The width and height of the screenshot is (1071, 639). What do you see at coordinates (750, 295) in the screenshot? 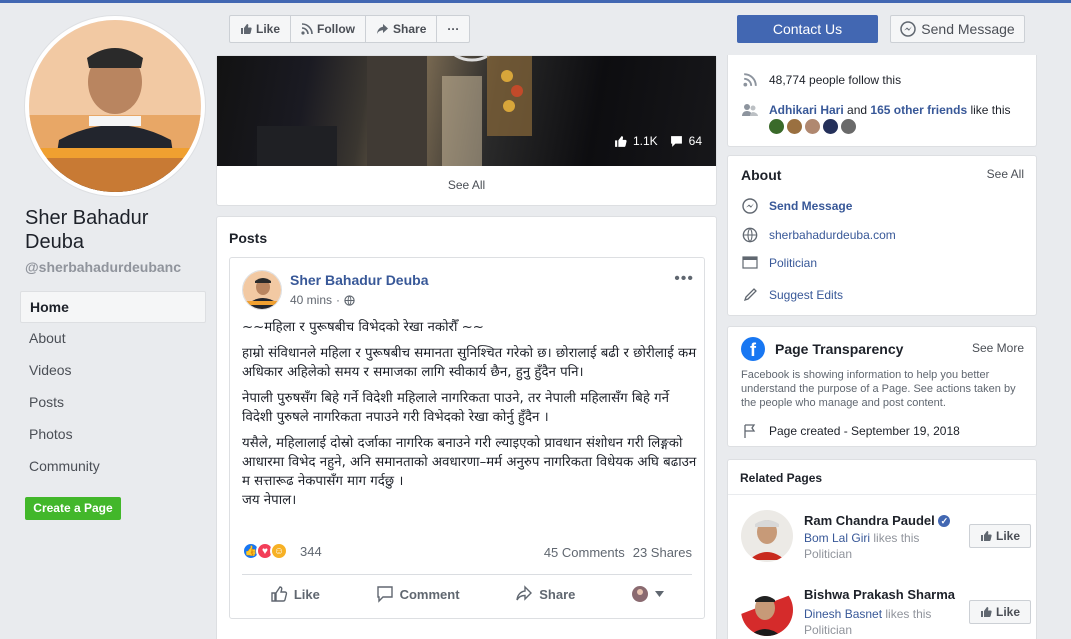
I see `pencil-icon` at bounding box center [750, 295].